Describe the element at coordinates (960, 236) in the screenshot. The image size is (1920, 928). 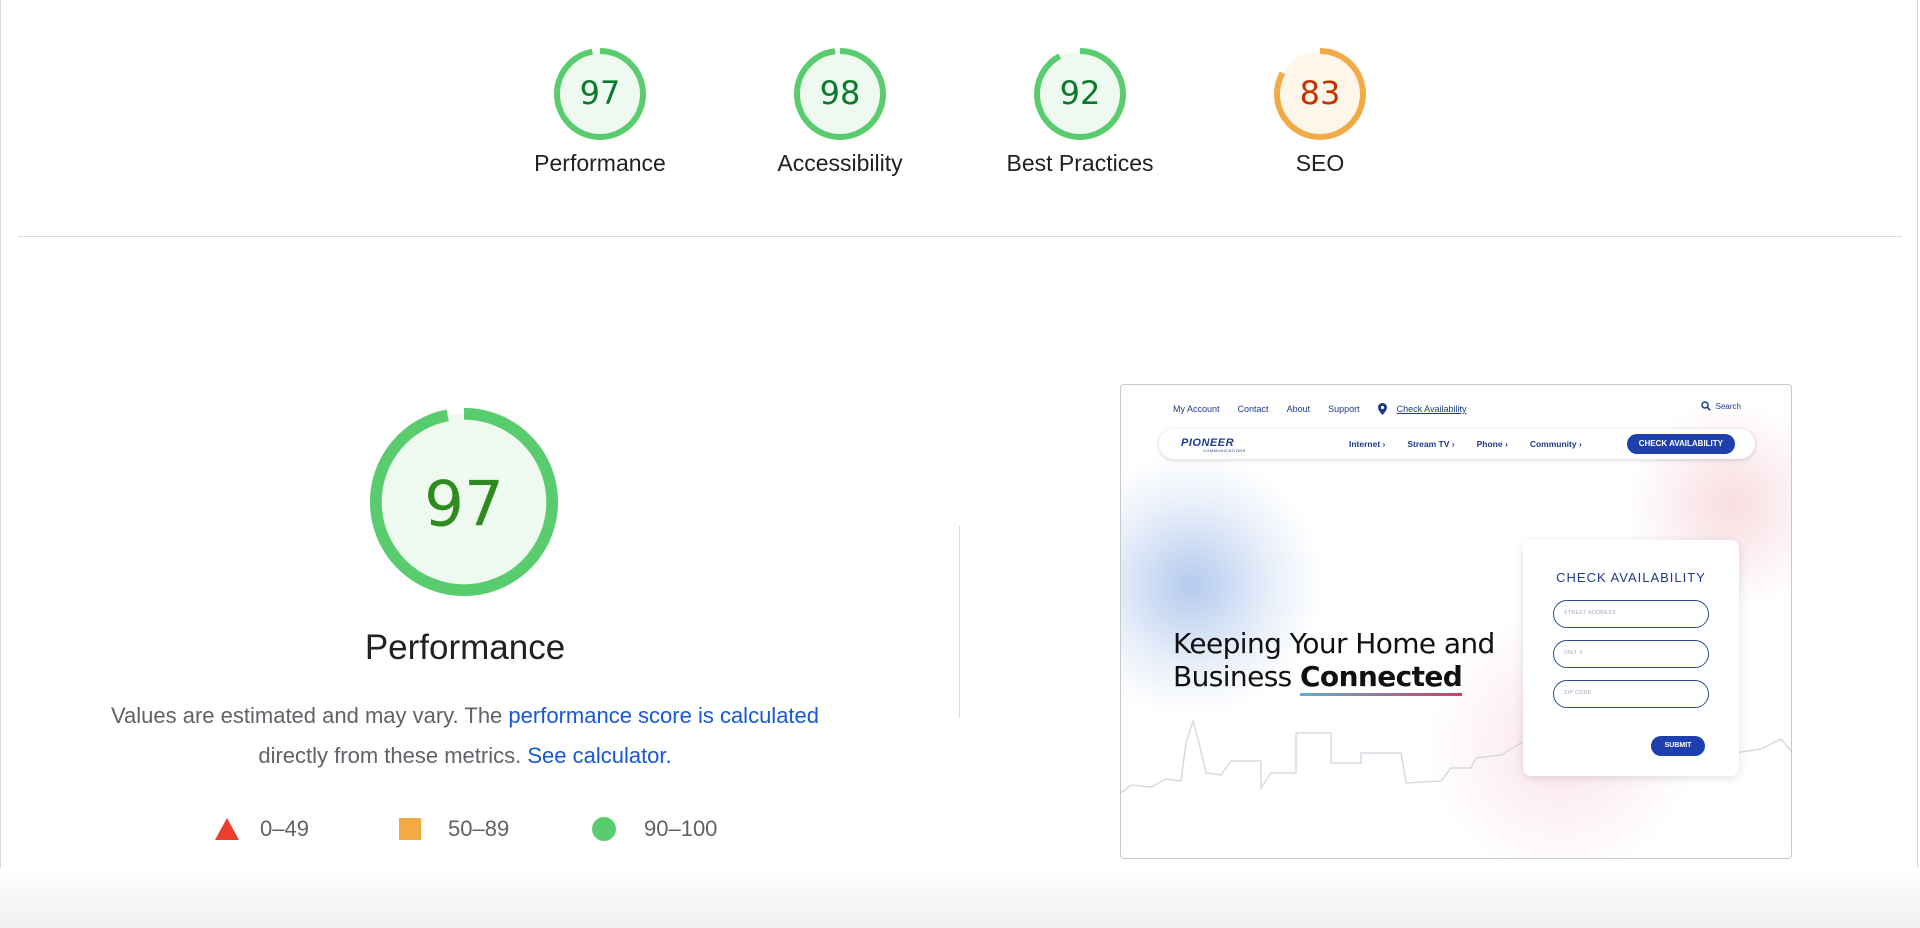
I see `section-divider` at that location.